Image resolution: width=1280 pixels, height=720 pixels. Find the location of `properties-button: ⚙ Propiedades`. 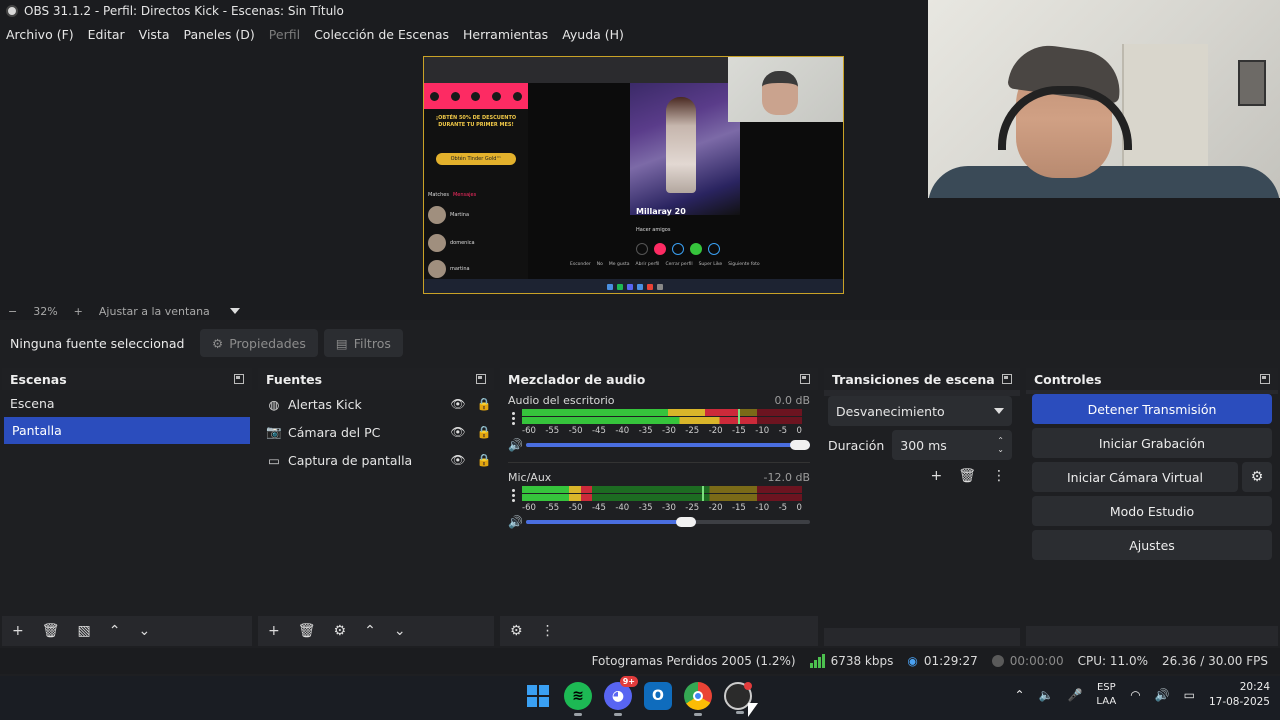

properties-button: ⚙ Propiedades is located at coordinates (259, 343).